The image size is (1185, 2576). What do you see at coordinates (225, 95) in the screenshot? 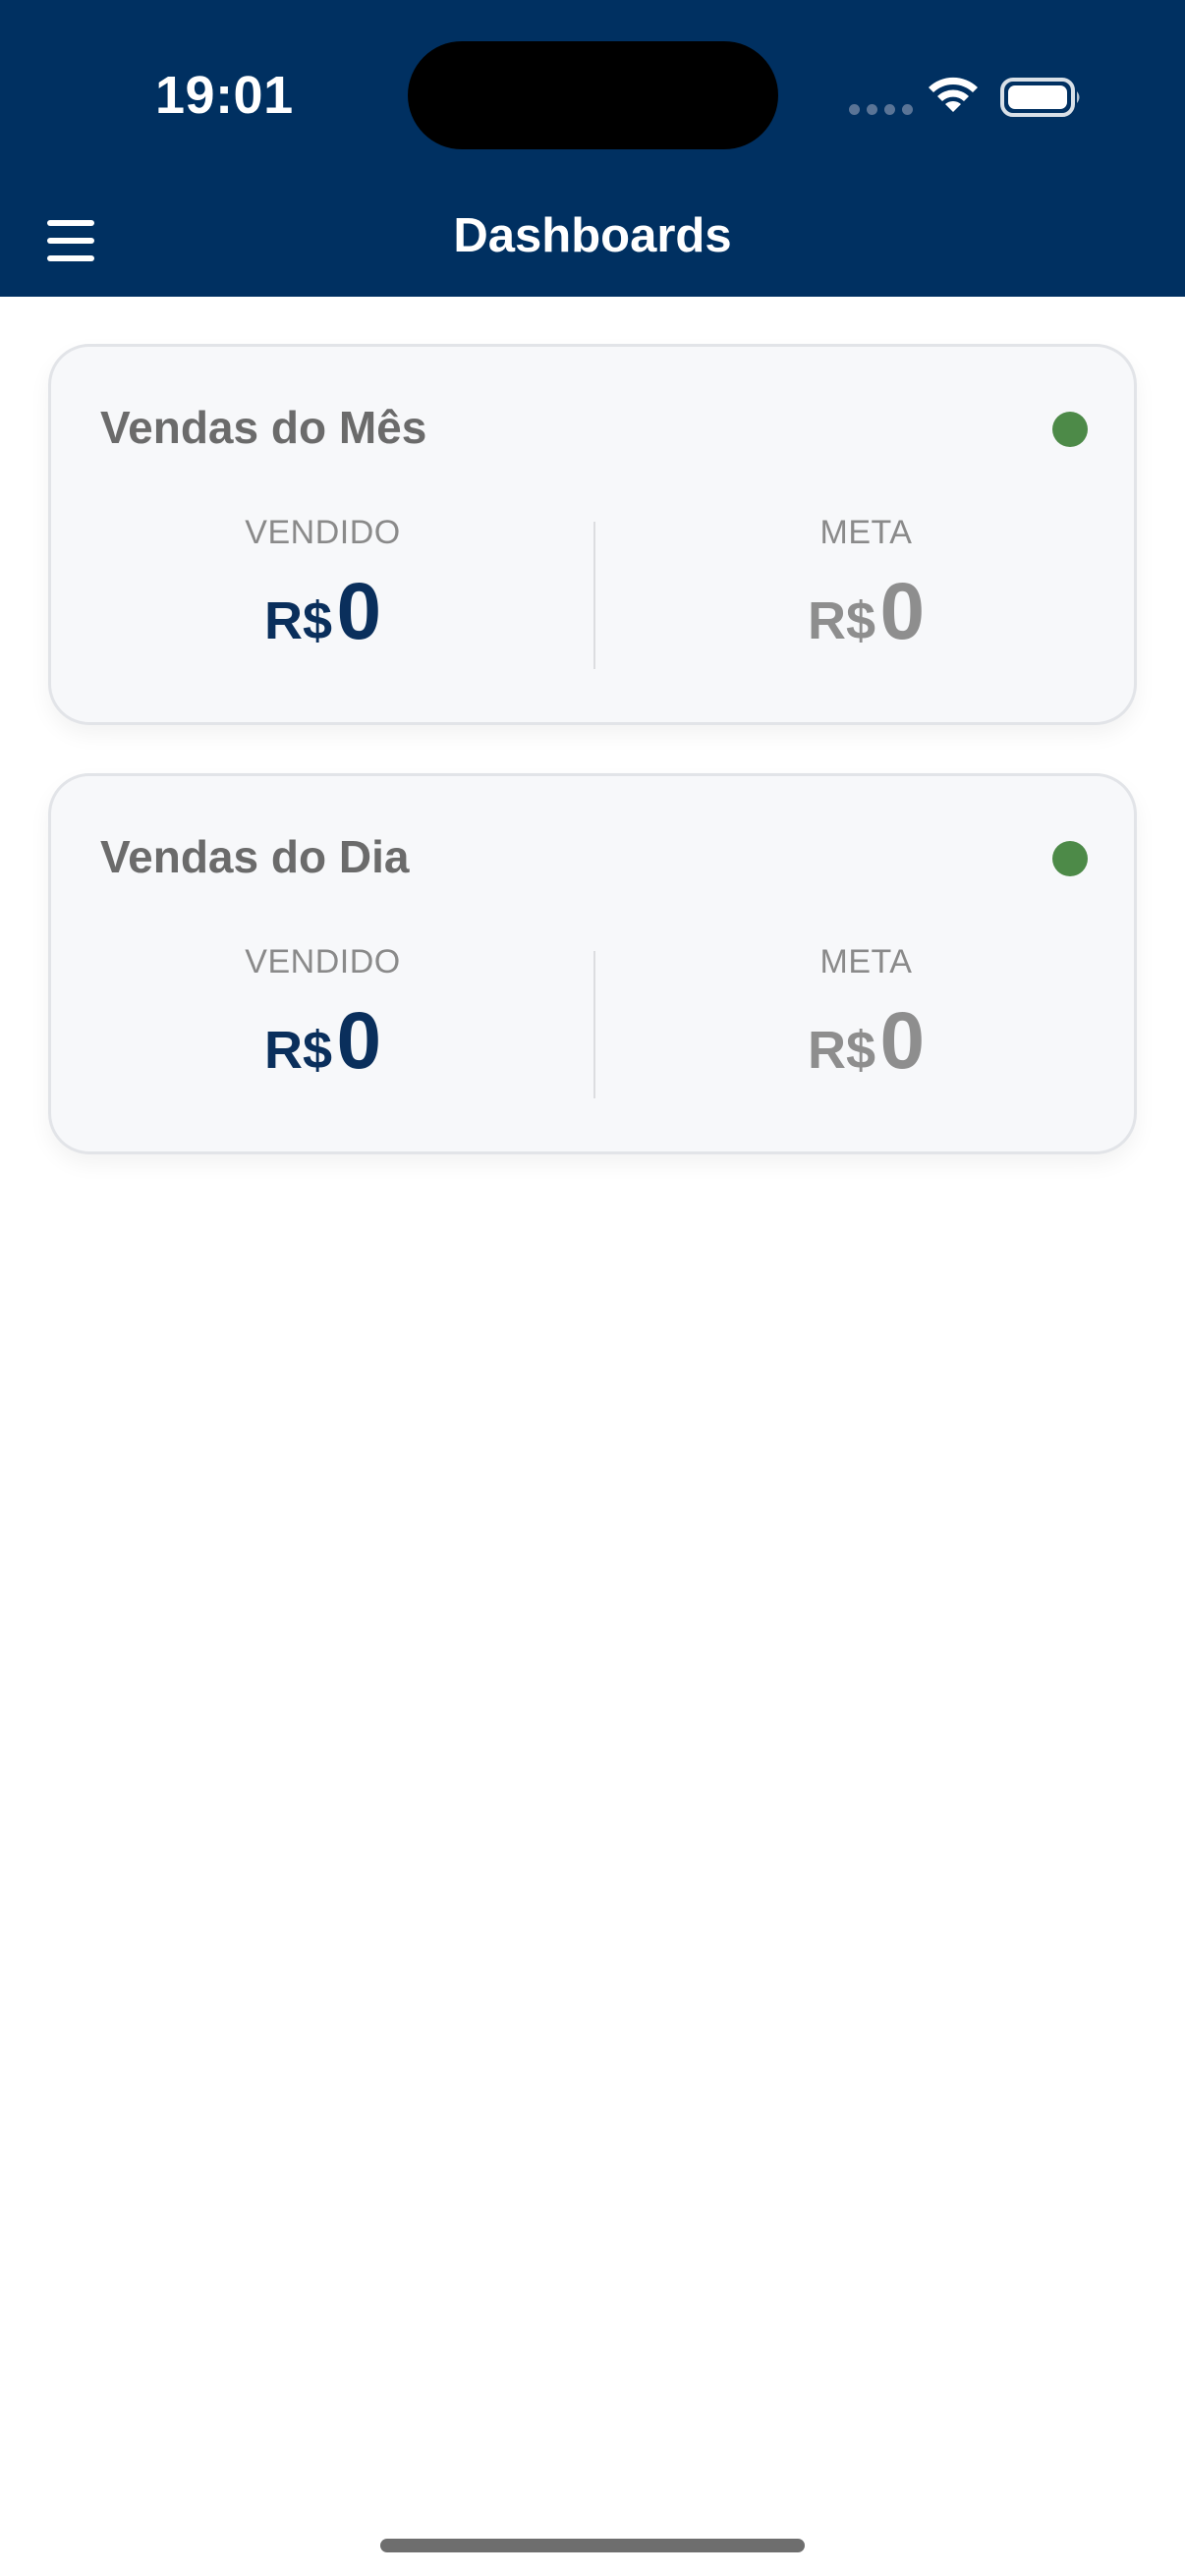
I see `status-time: 19:01` at bounding box center [225, 95].